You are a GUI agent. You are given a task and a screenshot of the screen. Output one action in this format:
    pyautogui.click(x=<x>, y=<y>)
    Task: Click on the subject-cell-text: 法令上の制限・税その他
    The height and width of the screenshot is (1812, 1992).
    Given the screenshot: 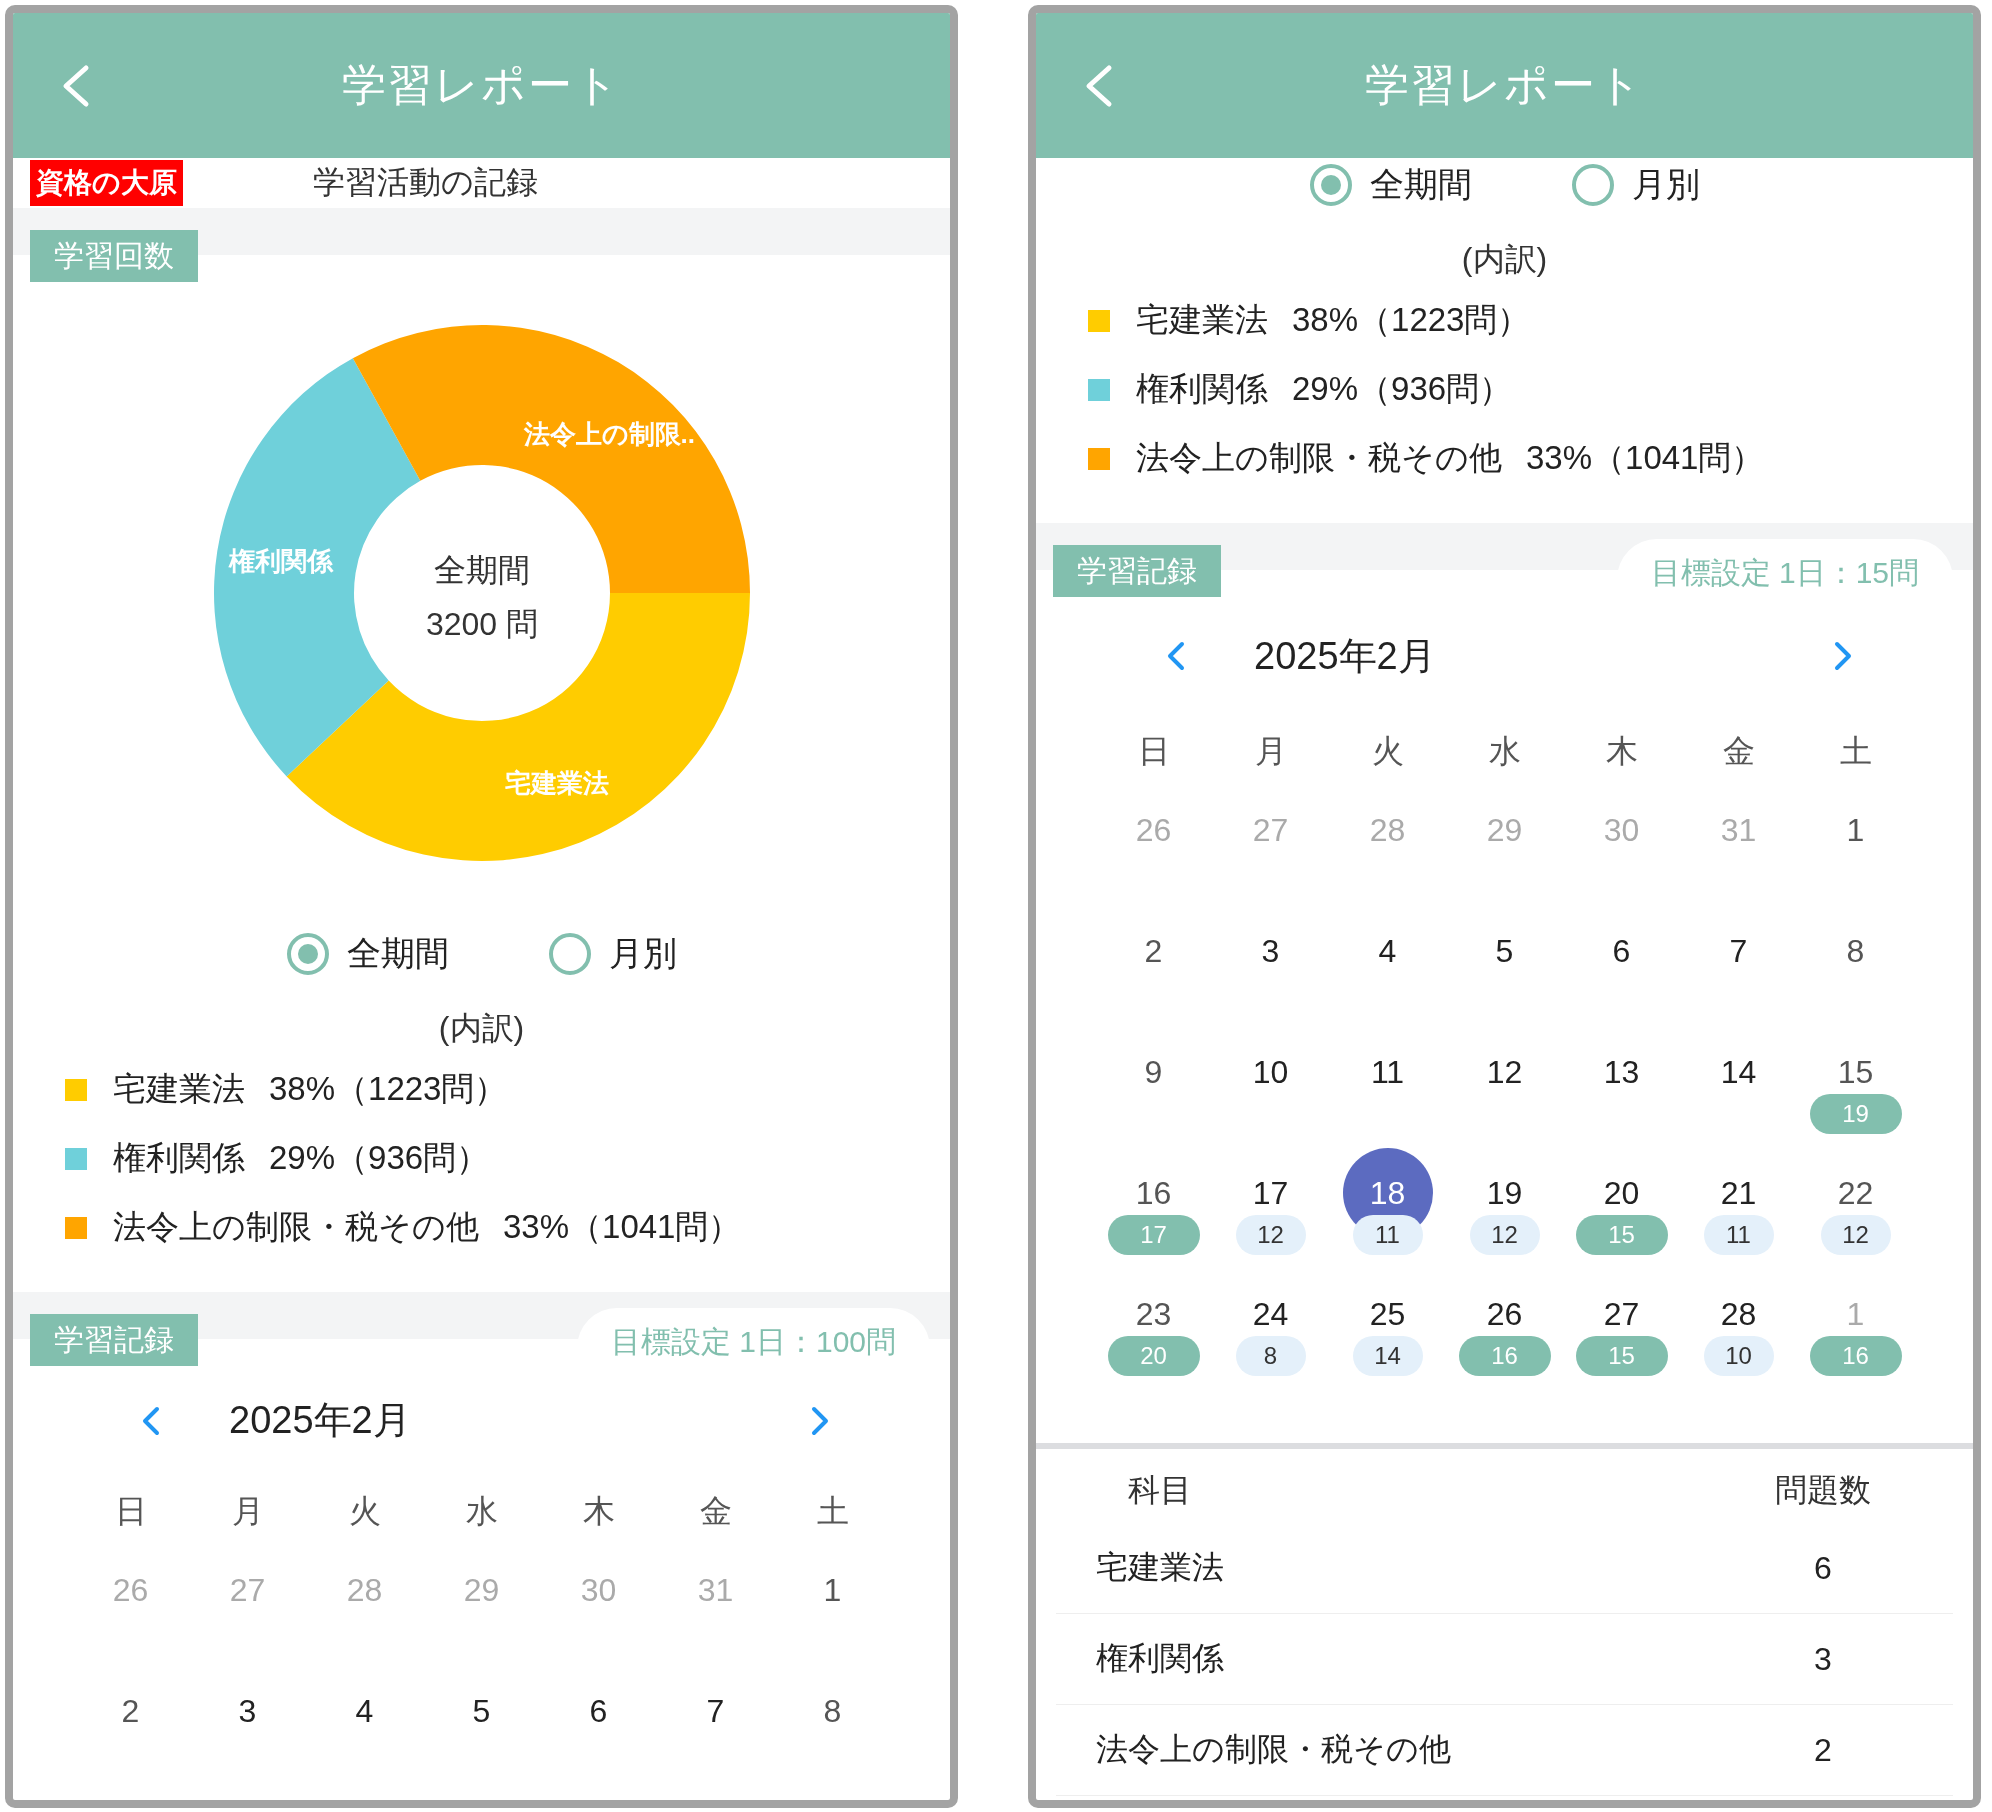 What is the action you would take?
    pyautogui.click(x=1273, y=1749)
    